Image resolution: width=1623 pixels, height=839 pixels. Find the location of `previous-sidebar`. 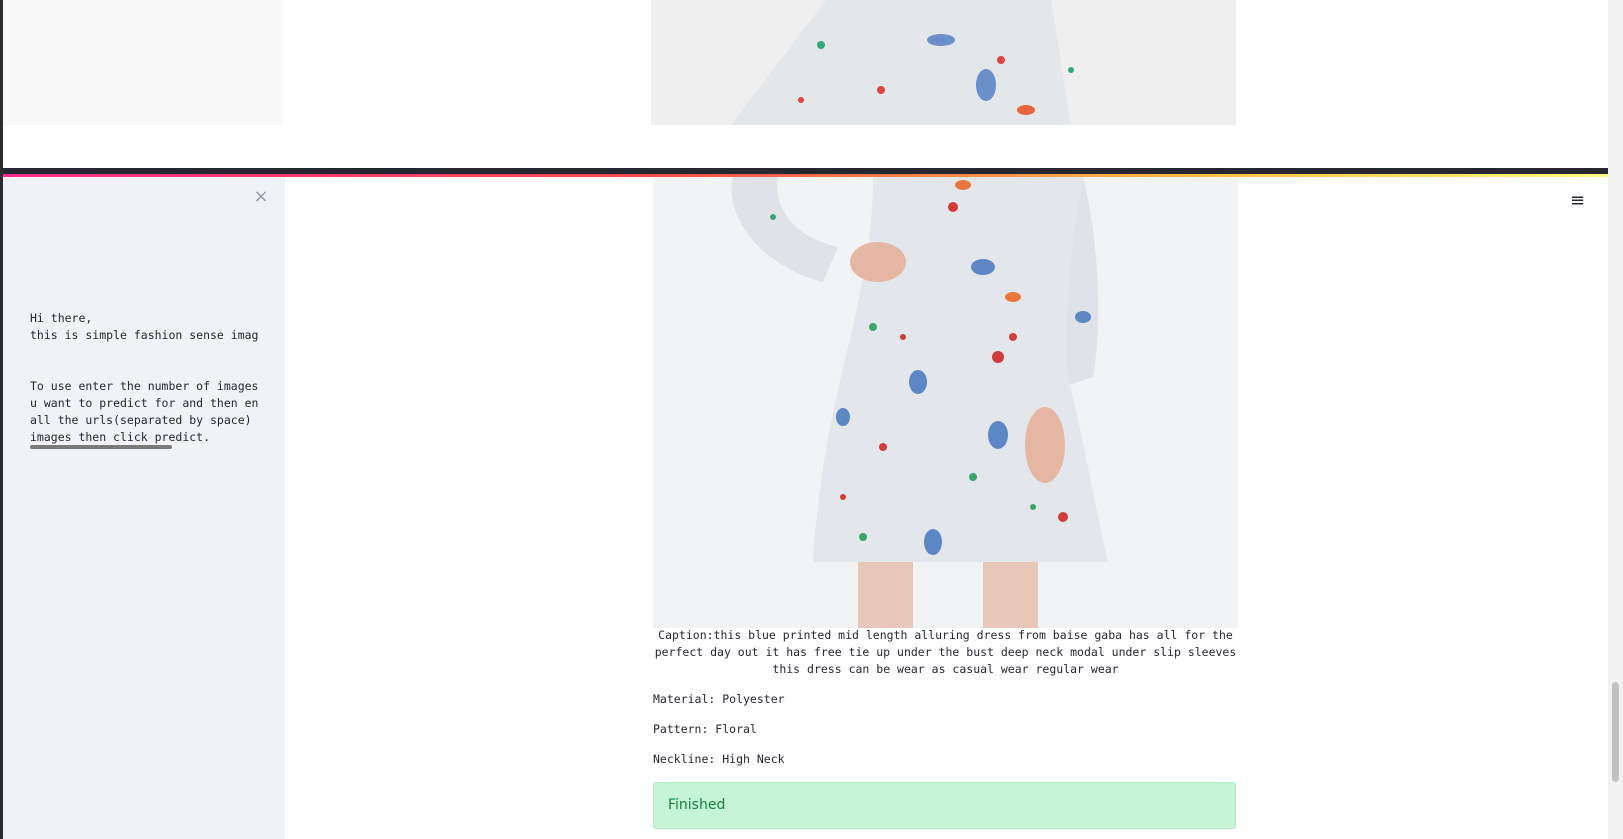

previous-sidebar is located at coordinates (143, 62).